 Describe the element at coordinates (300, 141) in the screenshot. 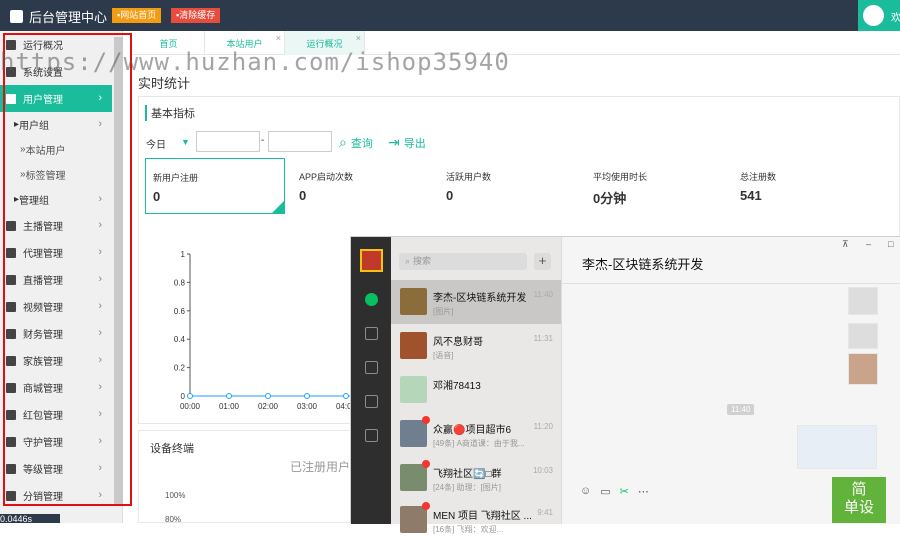

I see `end-date-input` at that location.